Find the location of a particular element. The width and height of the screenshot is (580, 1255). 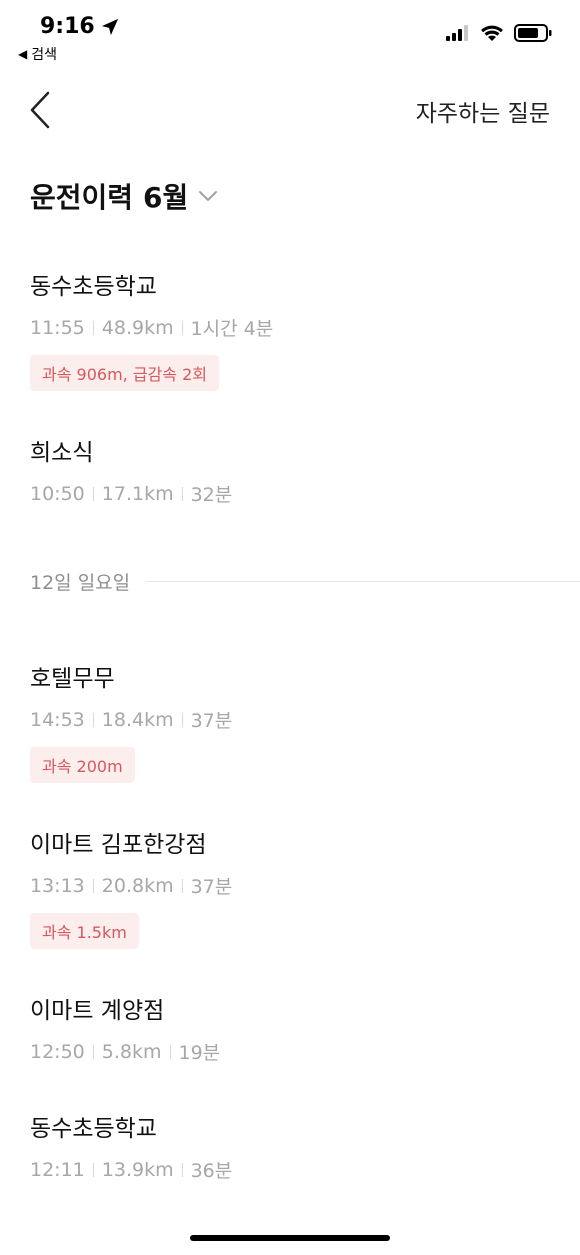

trip-item: 동수초등학교 12:11 13.9km 36분 is located at coordinates (305, 1167).